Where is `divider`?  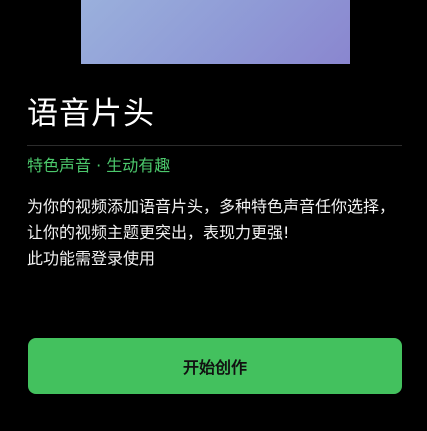 divider is located at coordinates (214, 145).